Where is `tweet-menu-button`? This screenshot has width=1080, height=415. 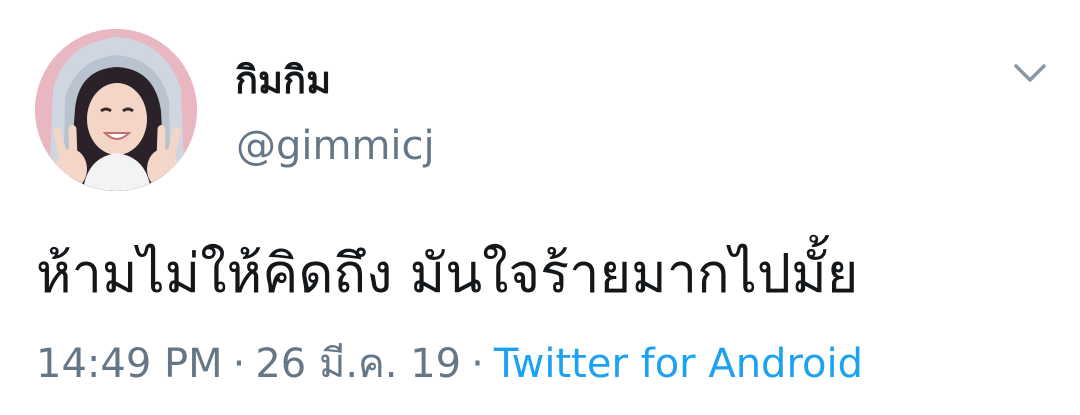
tweet-menu-button is located at coordinates (1030, 73).